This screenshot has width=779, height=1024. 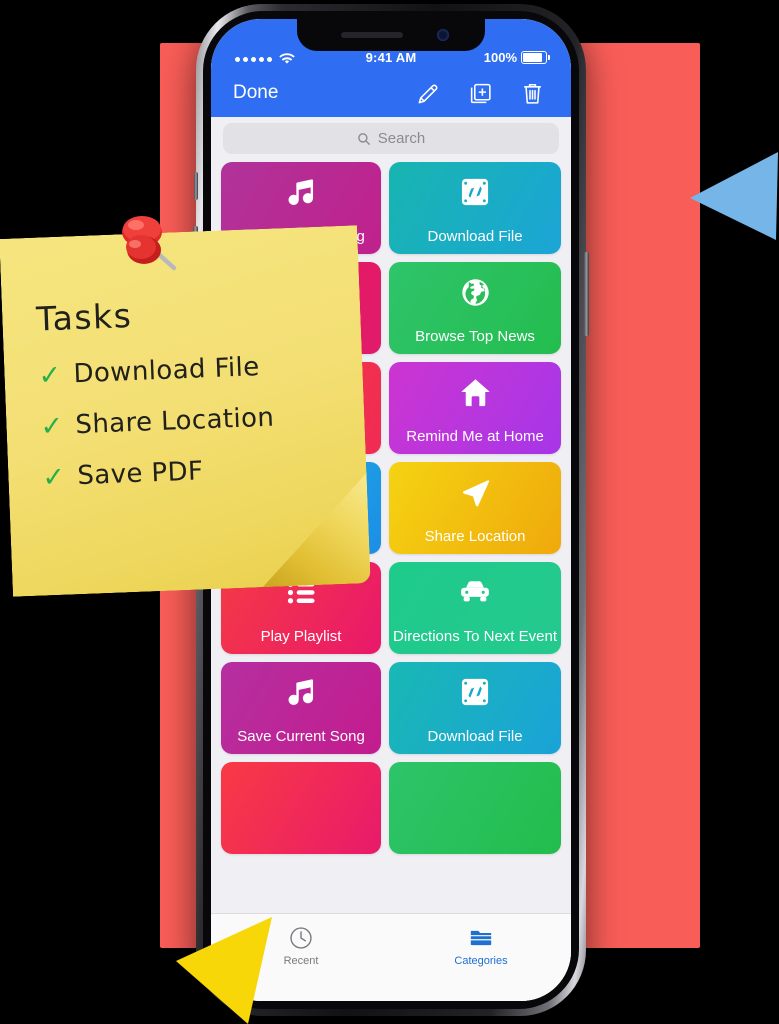 I want to click on action-tile: Save Current Song, so click(x=301, y=708).